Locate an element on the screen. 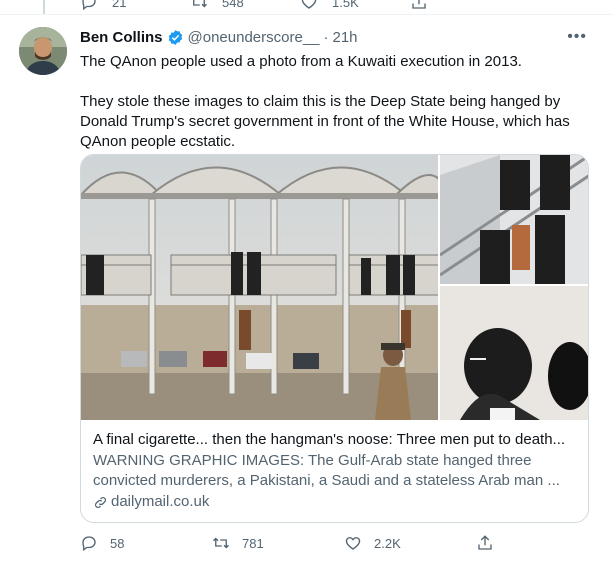 The height and width of the screenshot is (563, 613). card-domain-text: dailymail.co.uk is located at coordinates (160, 501).